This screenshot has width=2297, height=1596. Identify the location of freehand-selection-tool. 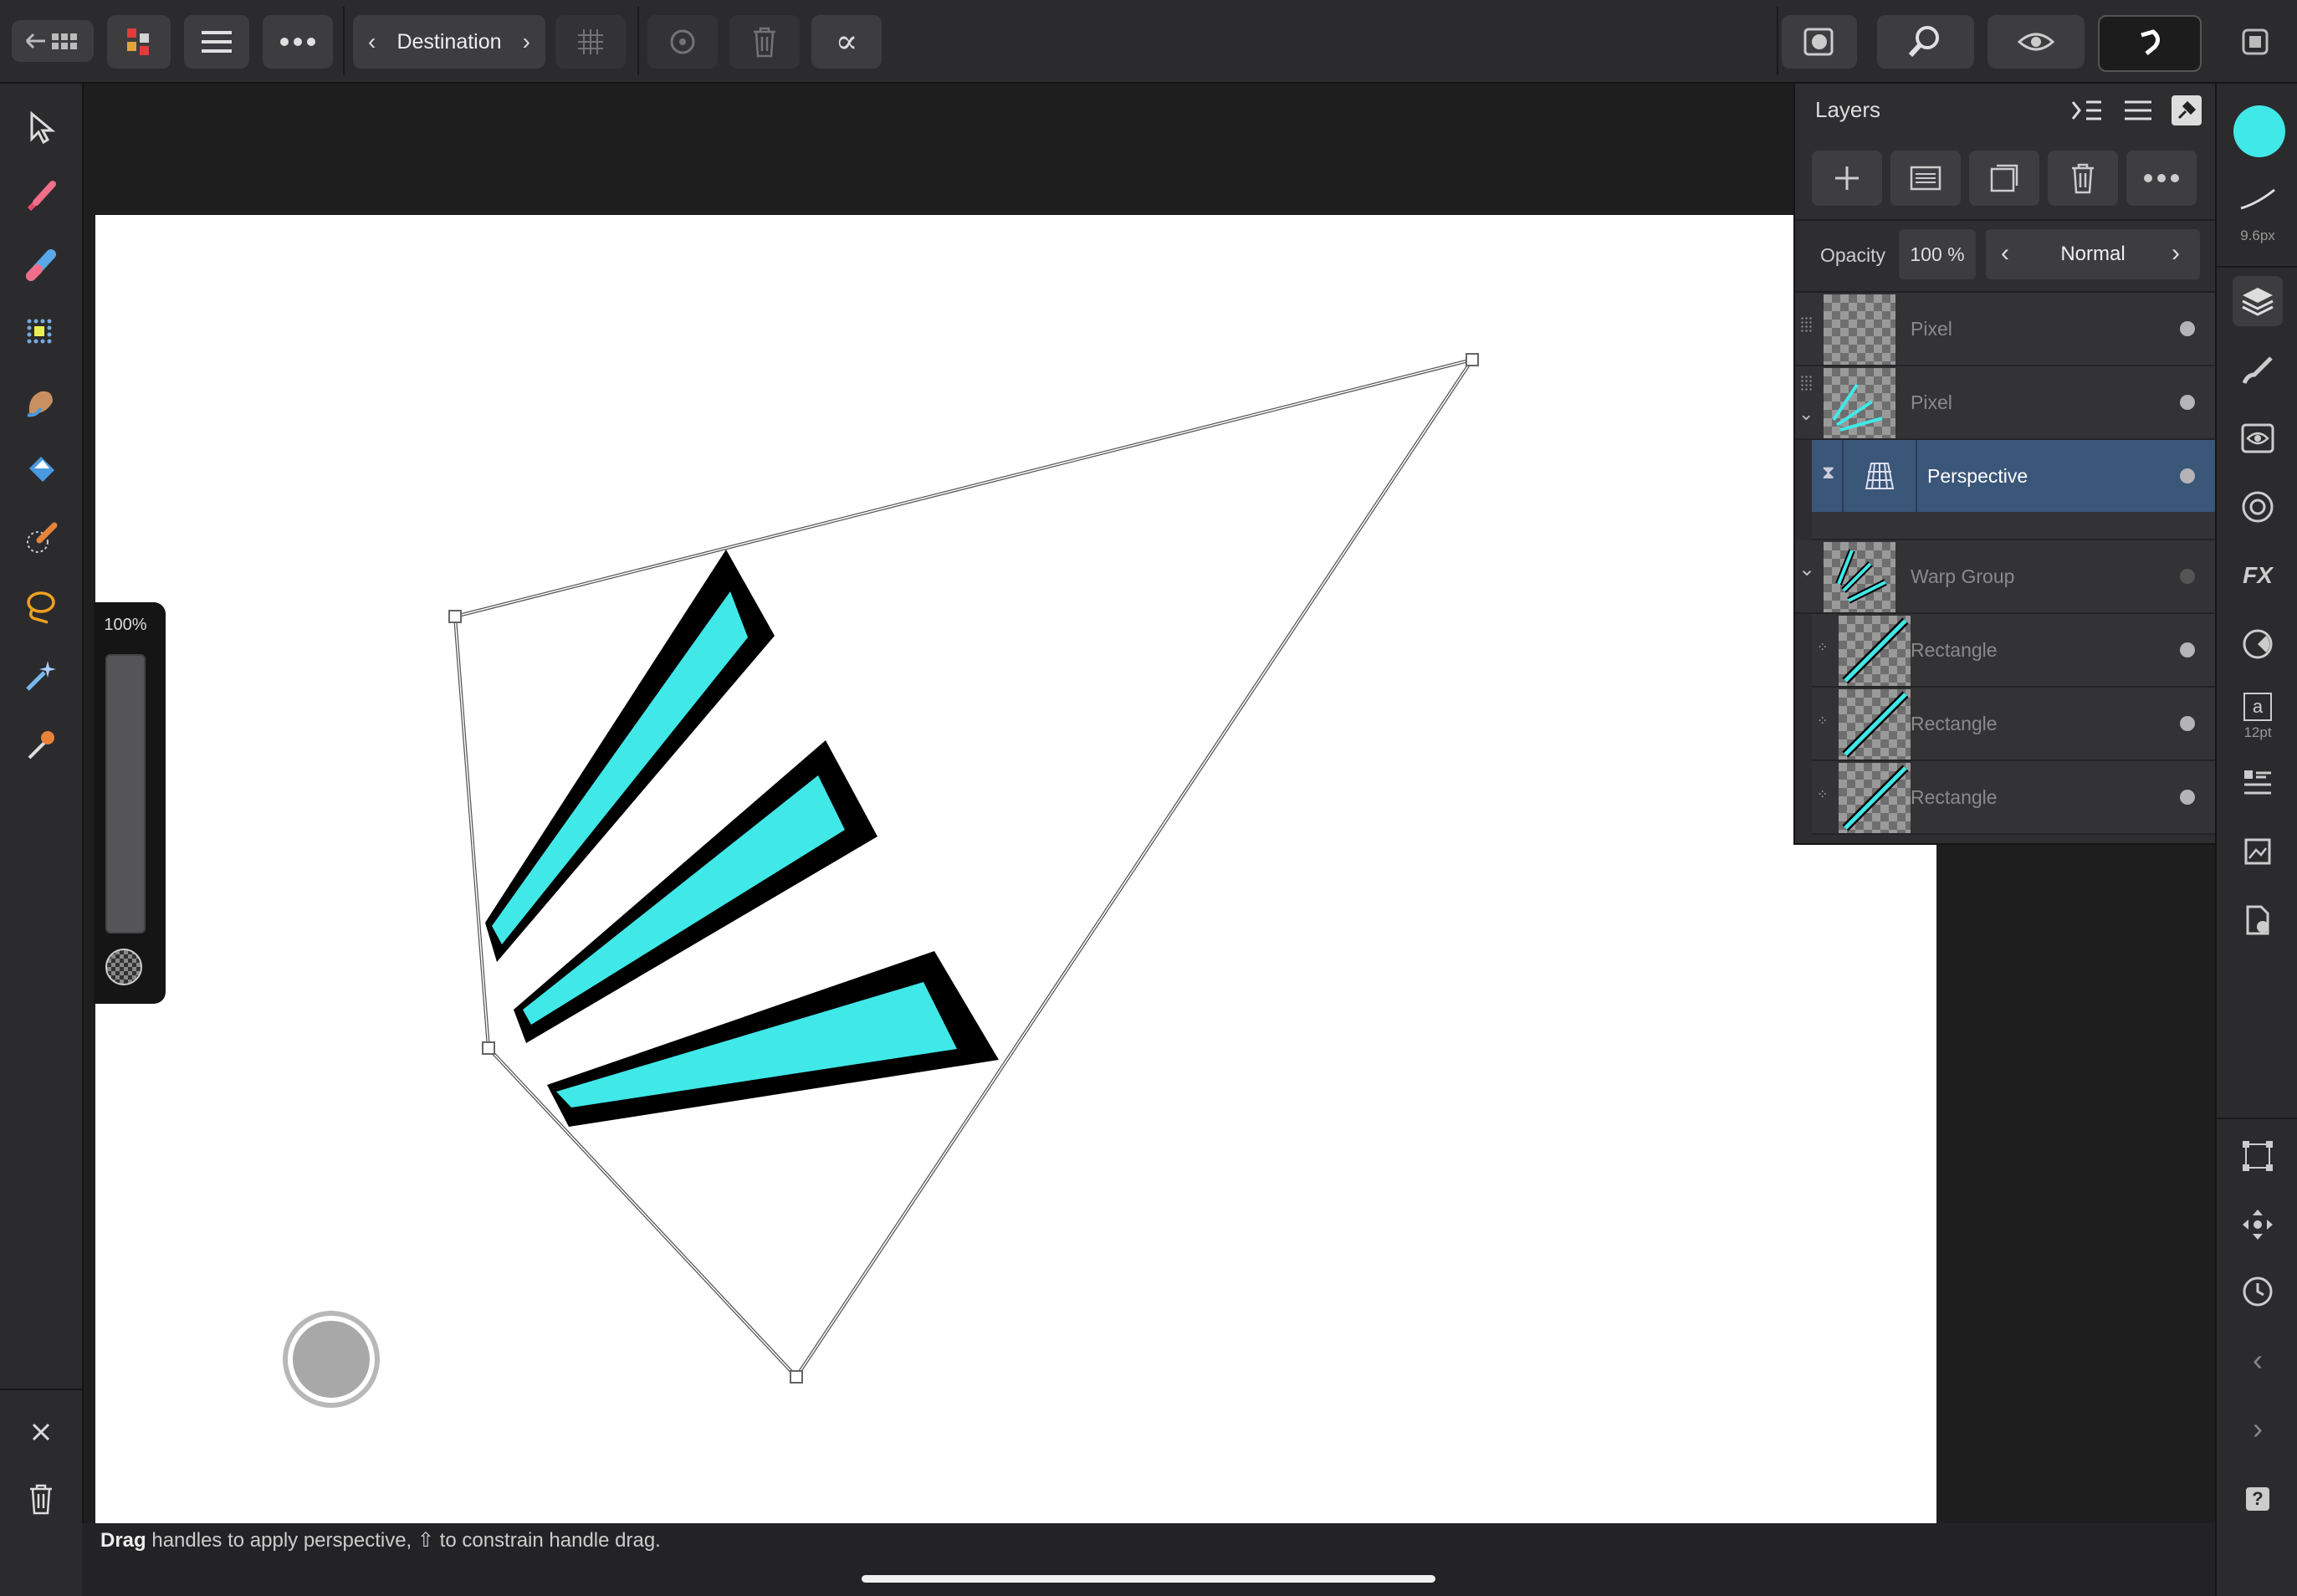
(41, 608).